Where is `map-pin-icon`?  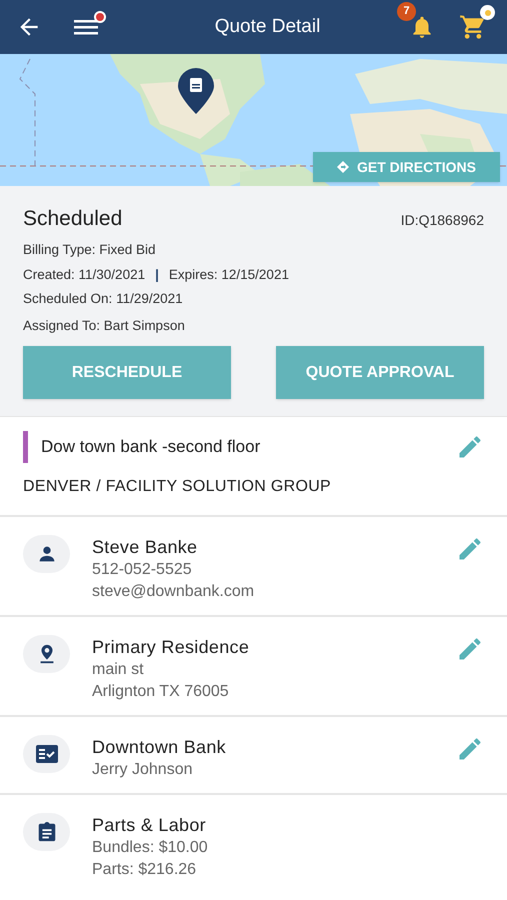 map-pin-icon is located at coordinates (196, 91).